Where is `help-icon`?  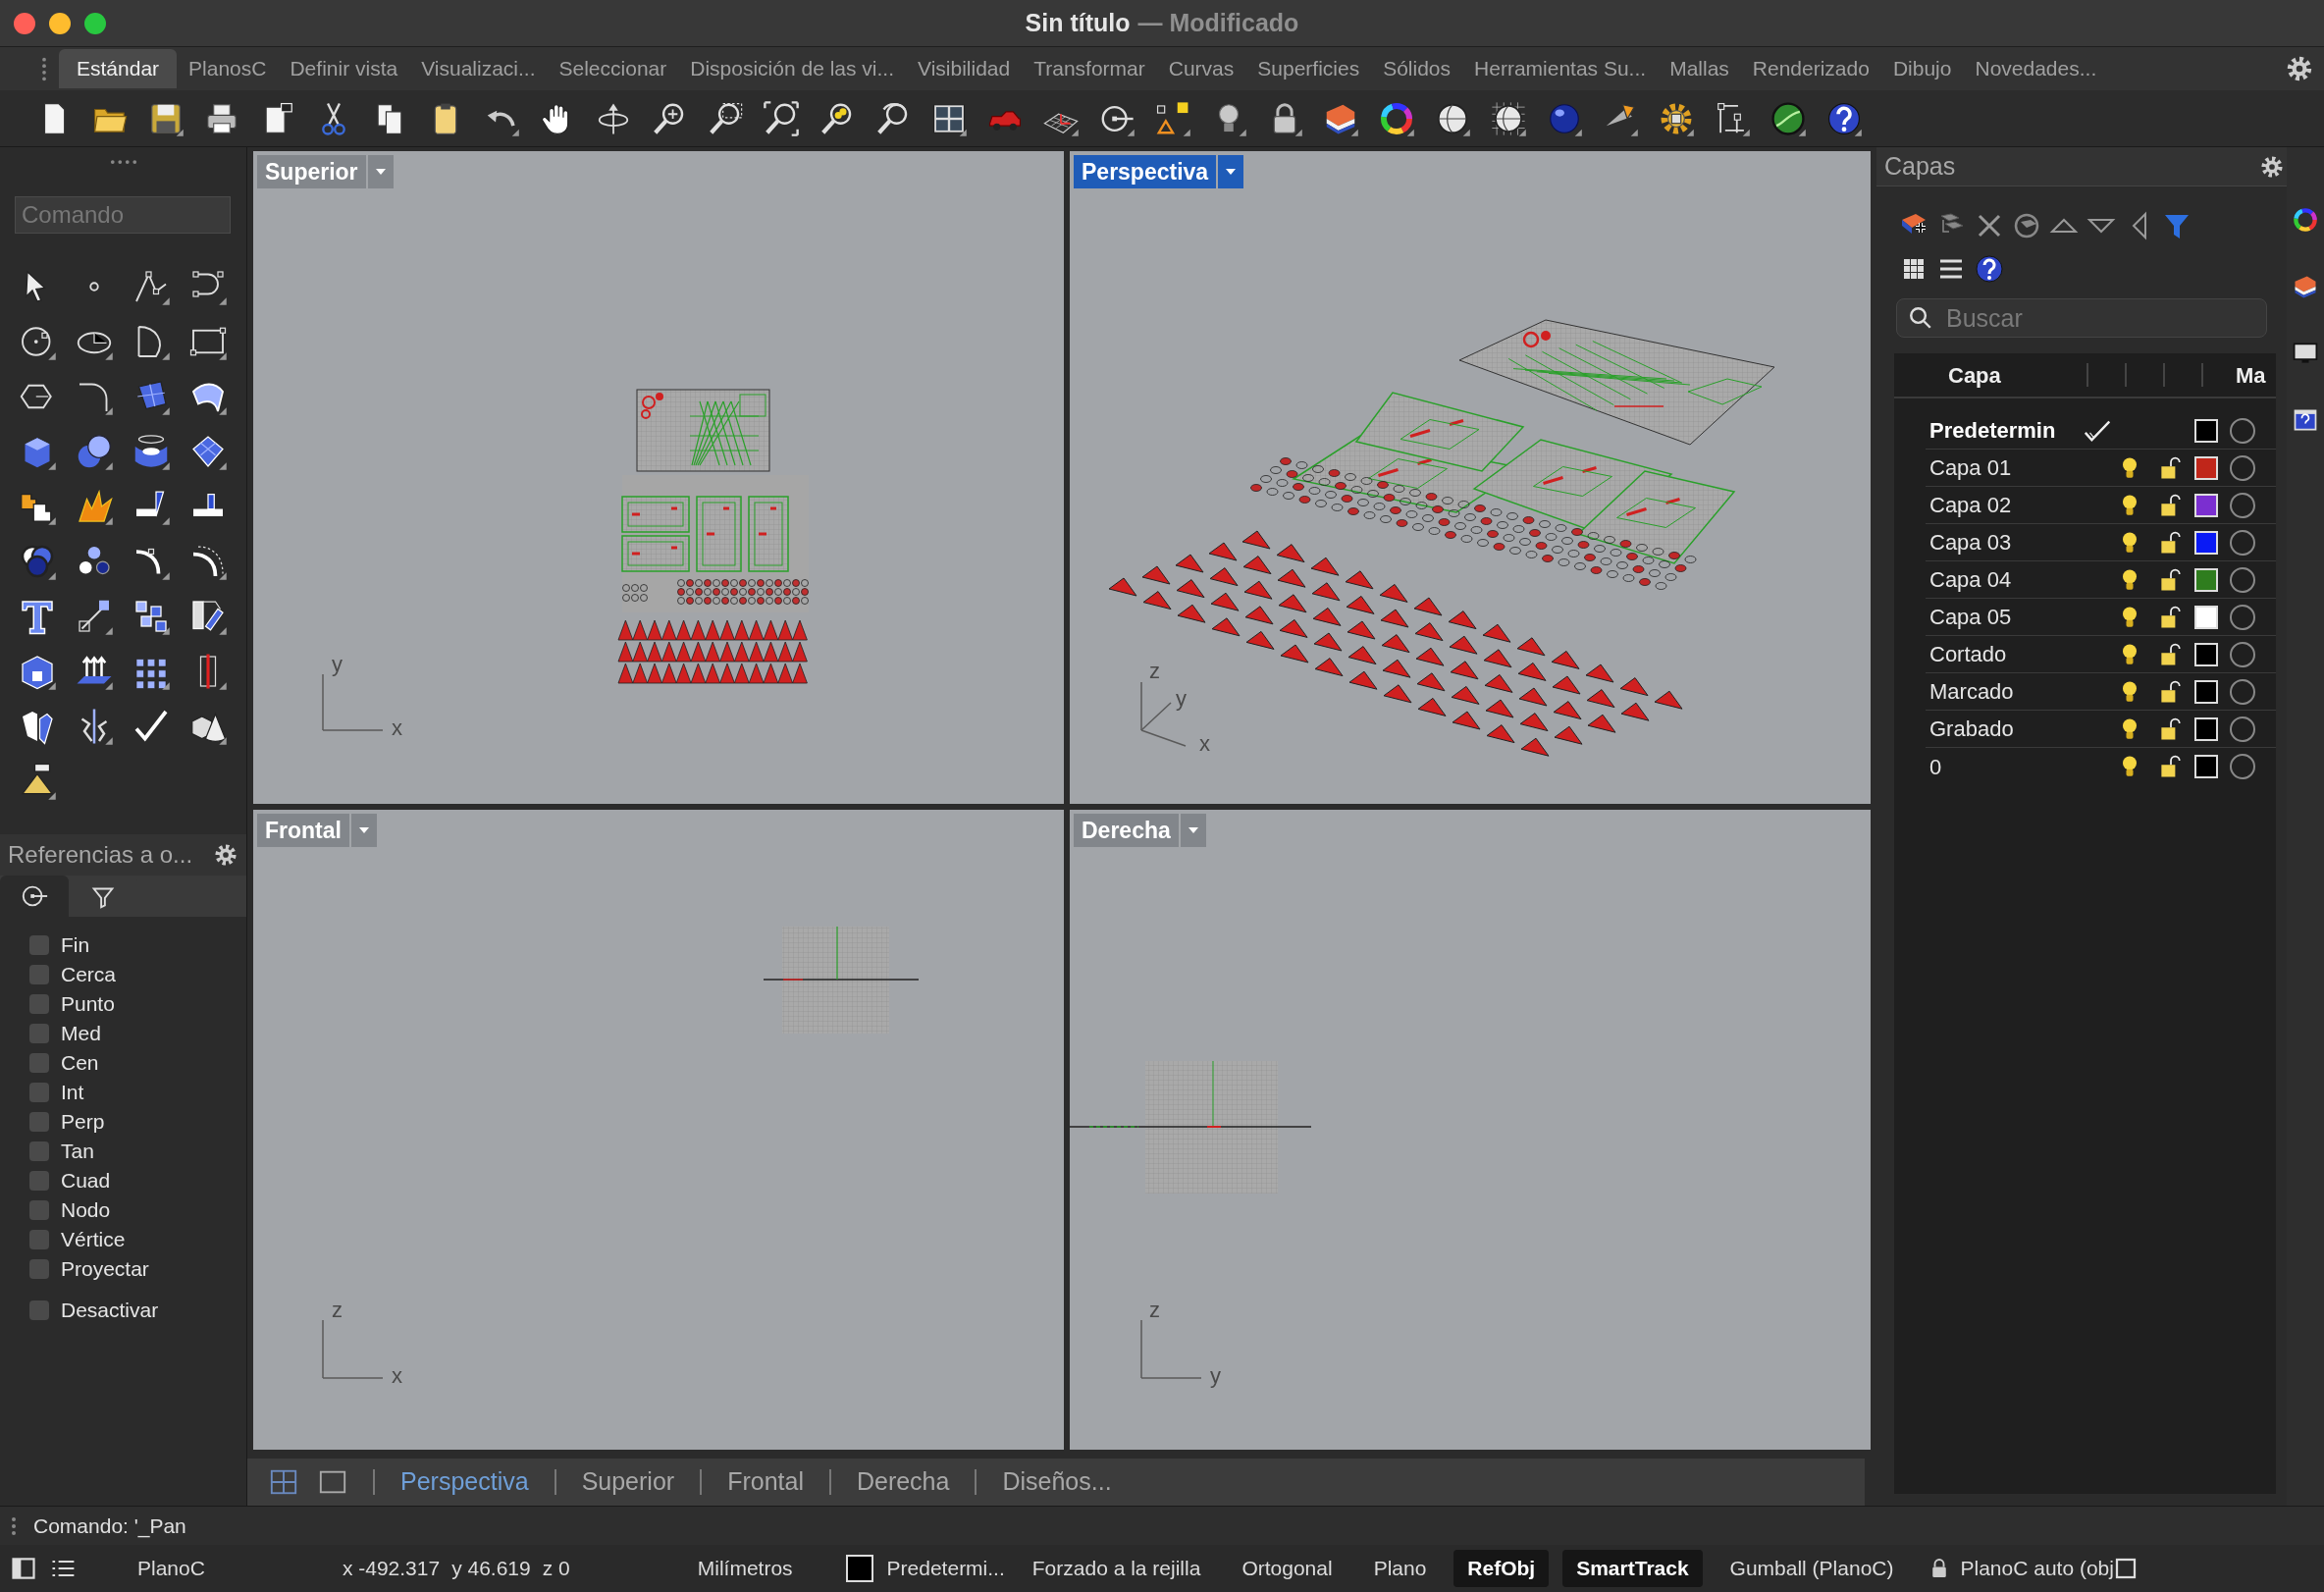
help-icon is located at coordinates (1989, 269).